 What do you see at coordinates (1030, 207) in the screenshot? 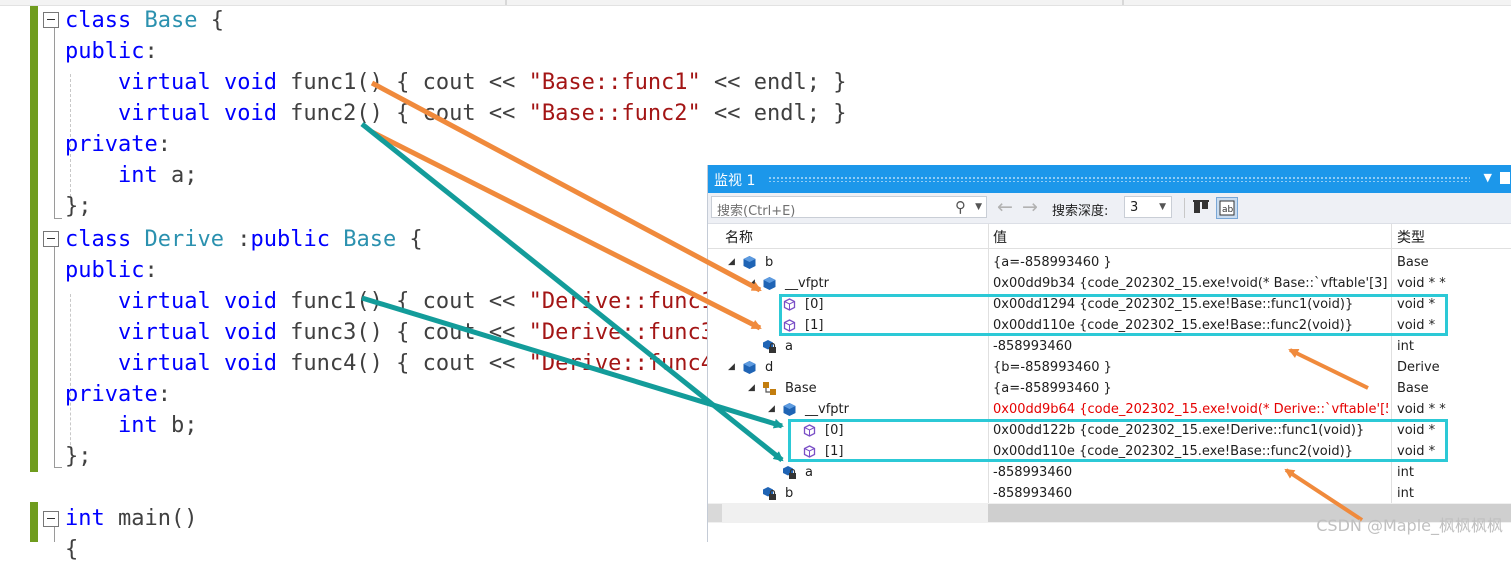
I see `forward-arrow-icon: →` at bounding box center [1030, 207].